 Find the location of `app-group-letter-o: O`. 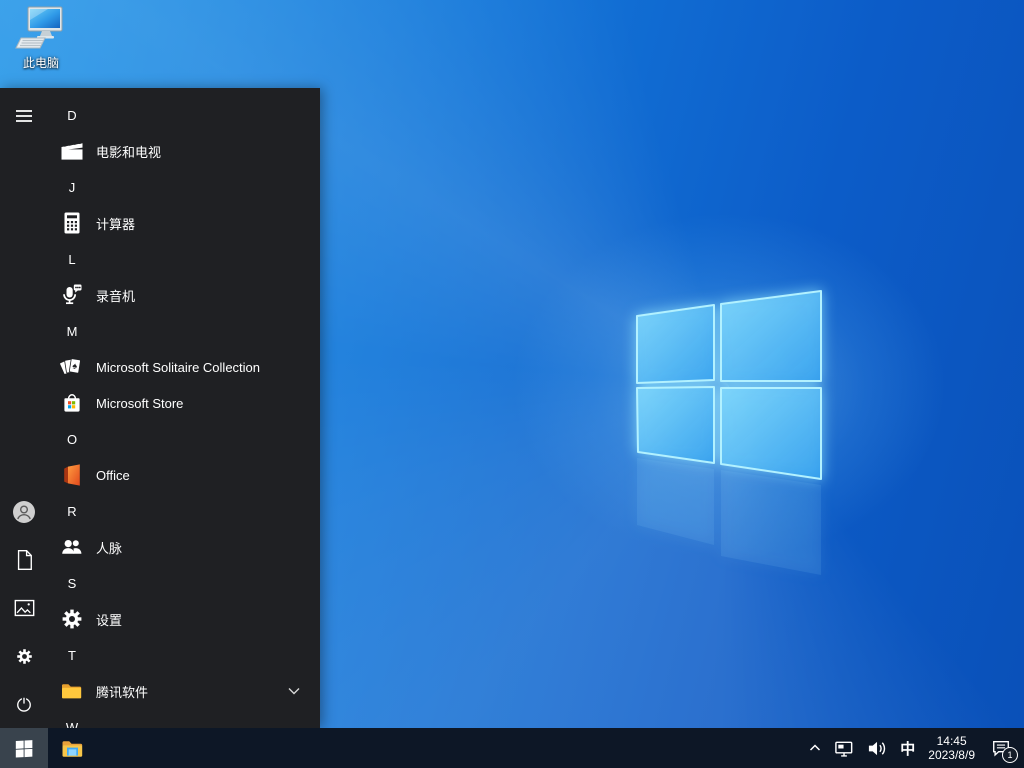

app-group-letter-o: O is located at coordinates (184, 439).